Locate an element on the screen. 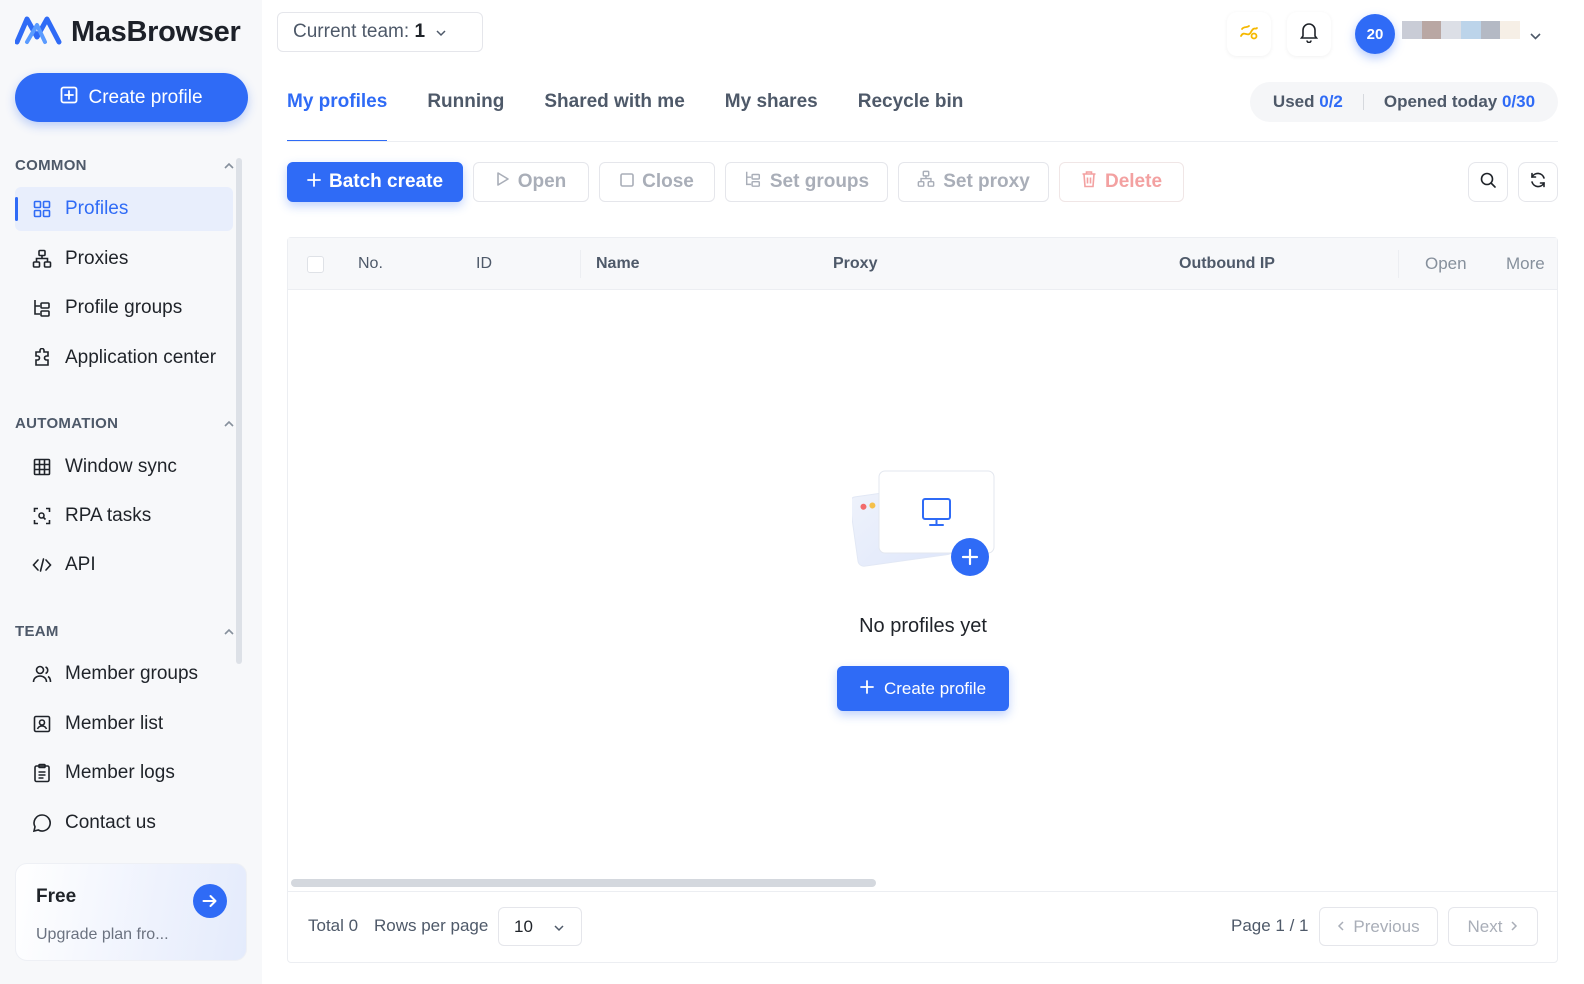 This screenshot has height=984, width=1584. divider is located at coordinates (1363, 102).